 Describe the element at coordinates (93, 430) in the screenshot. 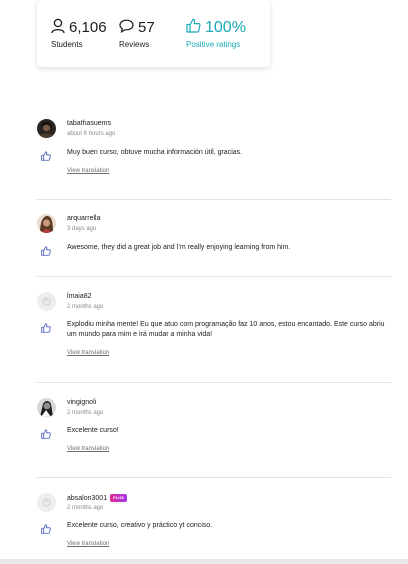

I see `review-text: Excelente curso!` at that location.